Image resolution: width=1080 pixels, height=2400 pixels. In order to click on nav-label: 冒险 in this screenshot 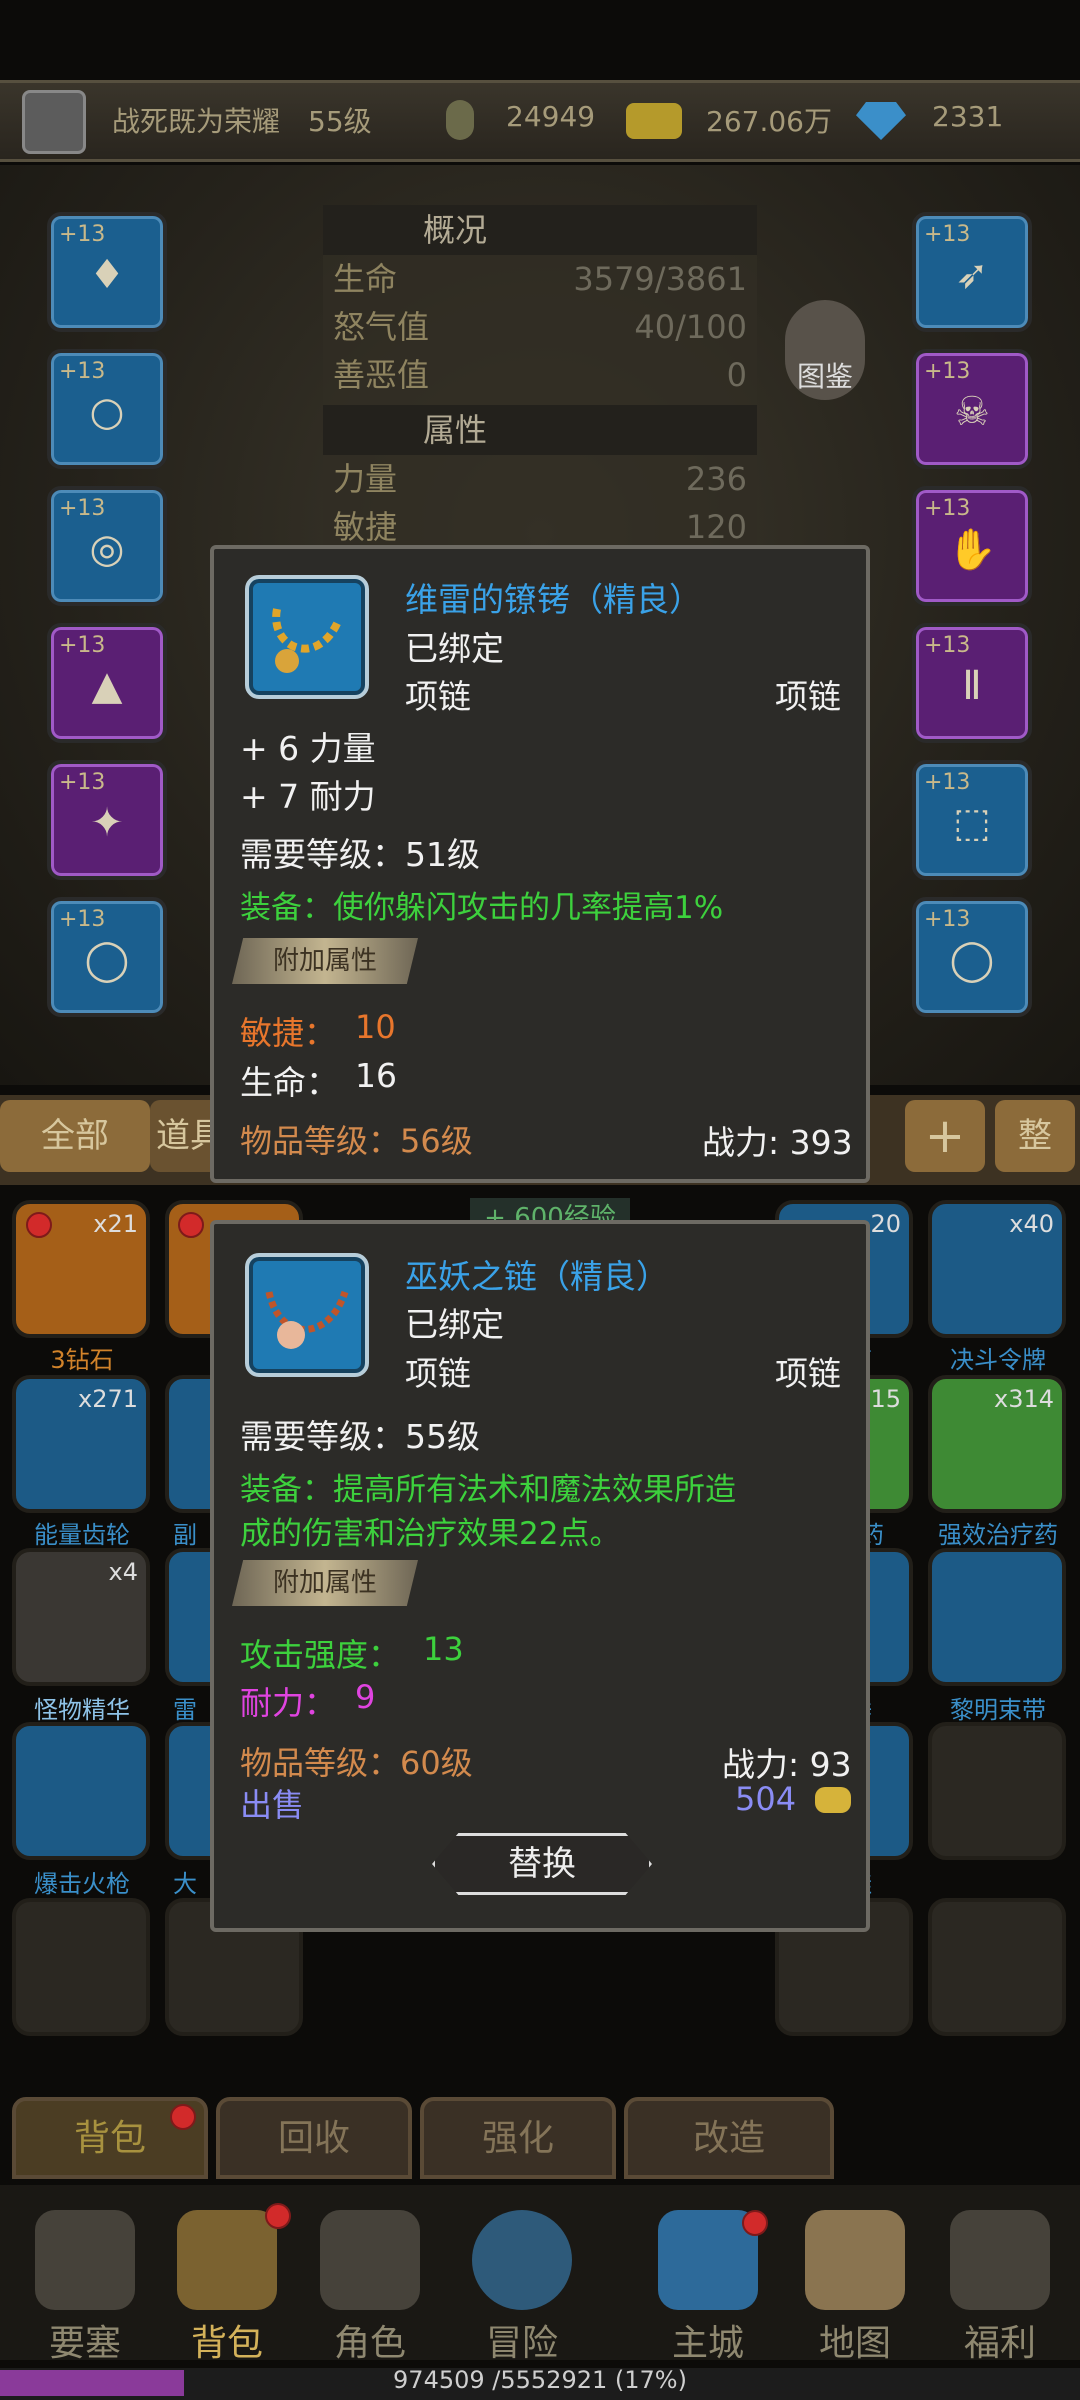, I will do `click(521, 2343)`.